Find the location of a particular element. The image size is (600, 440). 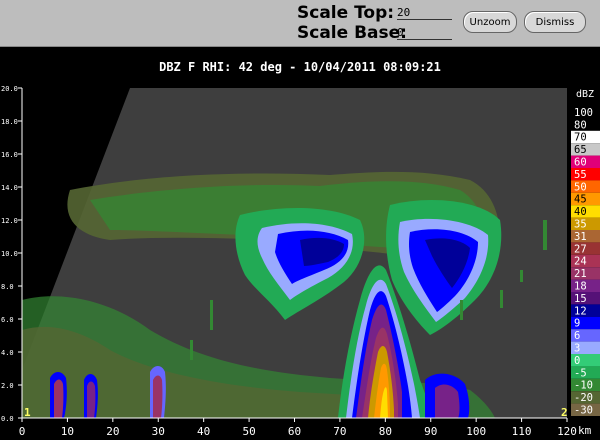

colorbar-label: 3 is located at coordinates (577, 349).